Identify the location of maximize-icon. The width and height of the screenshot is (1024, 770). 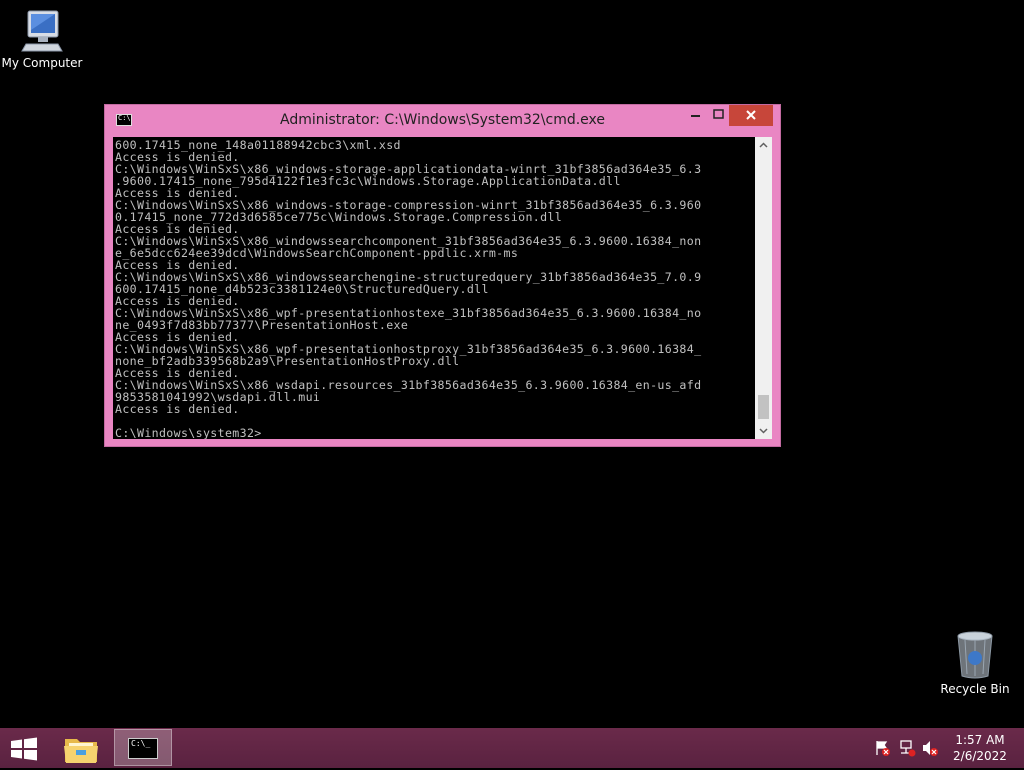
(718, 114).